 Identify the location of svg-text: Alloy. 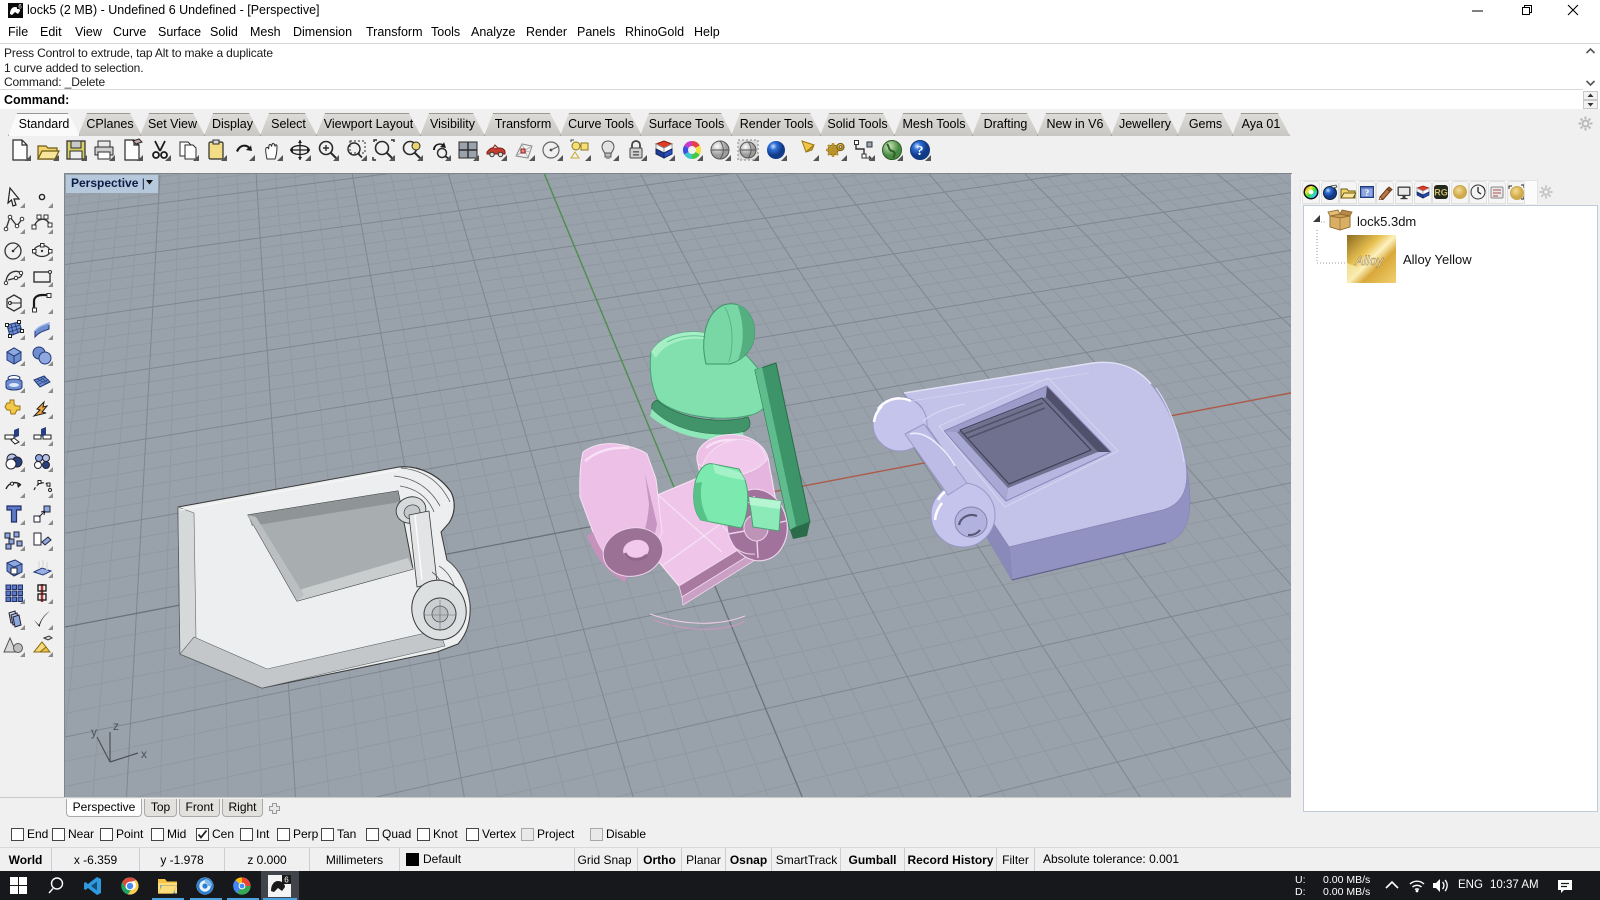
(1369, 260).